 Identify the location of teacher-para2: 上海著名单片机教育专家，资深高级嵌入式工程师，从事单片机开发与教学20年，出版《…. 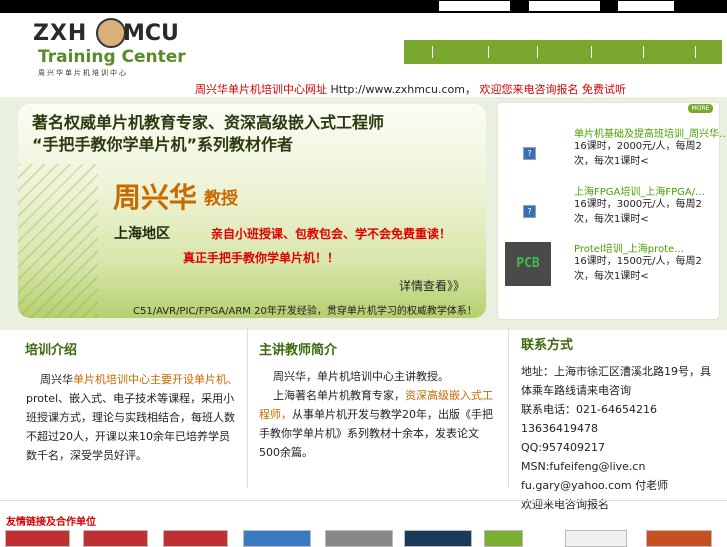
(379, 424).